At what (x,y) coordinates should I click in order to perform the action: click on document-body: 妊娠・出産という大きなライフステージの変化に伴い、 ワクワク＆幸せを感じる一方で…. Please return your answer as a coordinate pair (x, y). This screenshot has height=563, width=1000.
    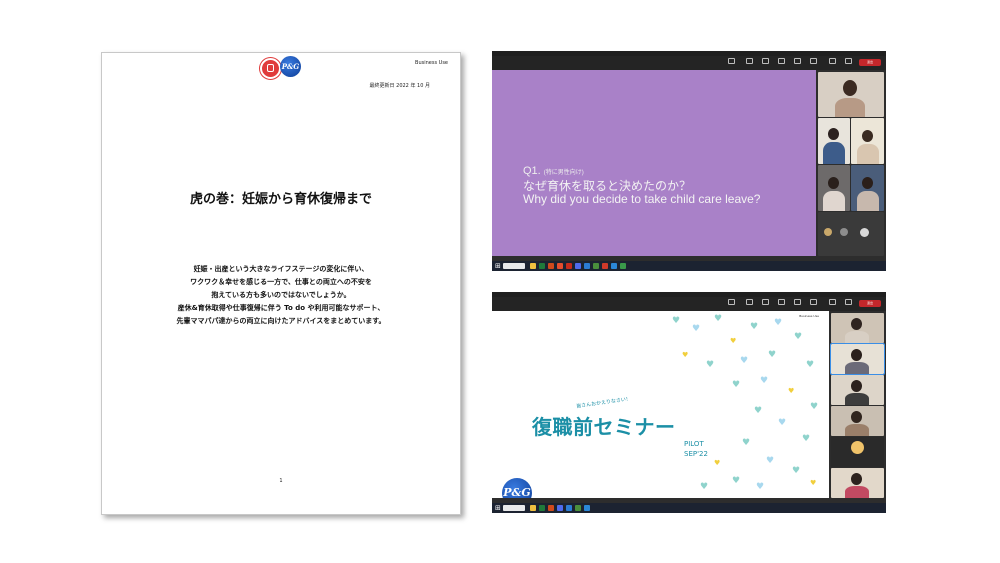
    Looking at the image, I should click on (281, 295).